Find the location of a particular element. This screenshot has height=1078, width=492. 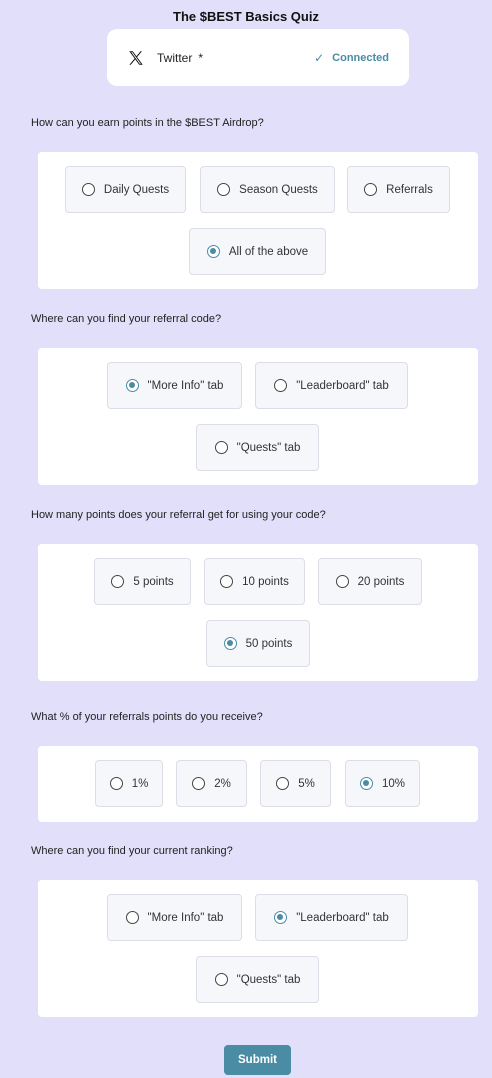

q1-option-daily-quests: Daily Quests is located at coordinates (125, 189).